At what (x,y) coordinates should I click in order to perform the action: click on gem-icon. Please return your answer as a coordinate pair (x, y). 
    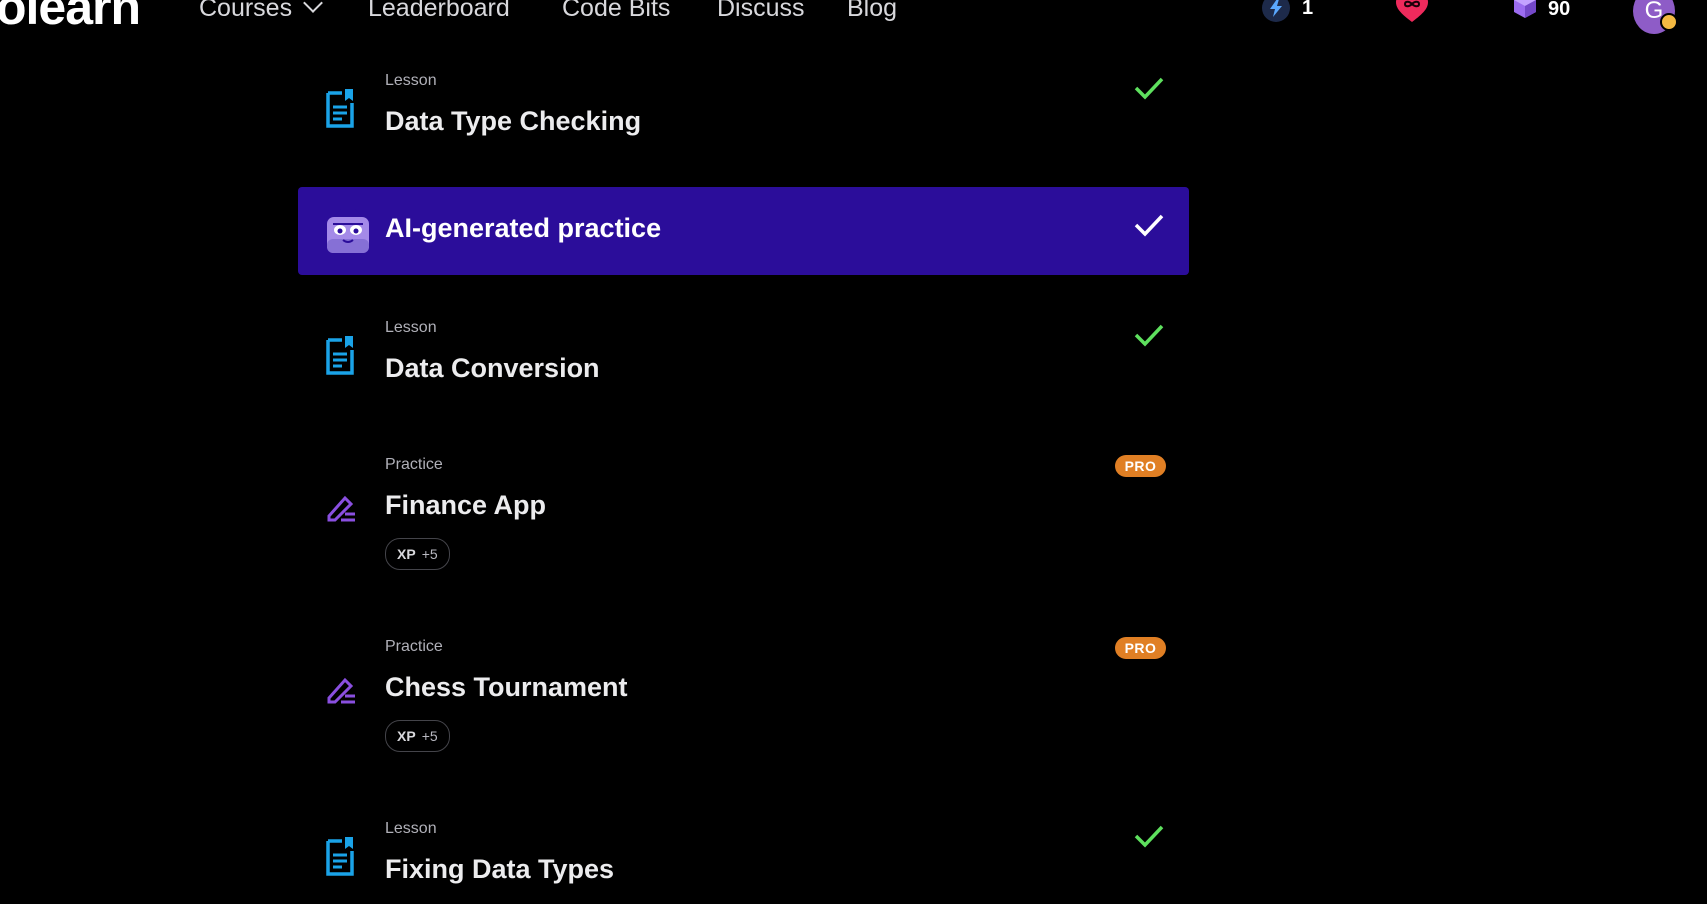
    Looking at the image, I should click on (1525, 12).